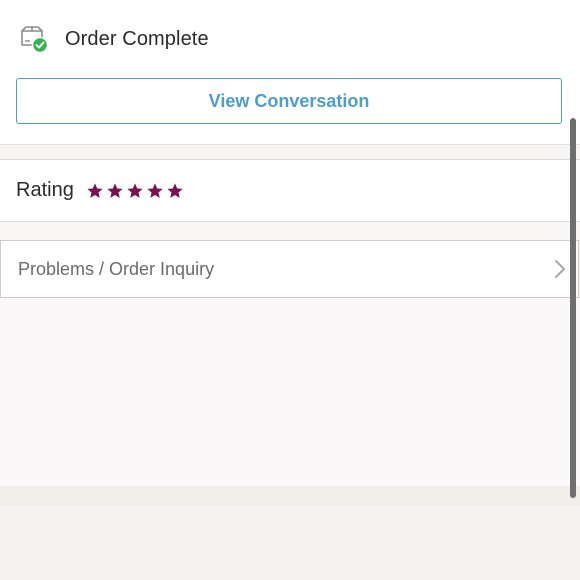 Image resolution: width=580 pixels, height=580 pixels. I want to click on problems-order-inquiry-label: Problems / Order Inquiry, so click(116, 268).